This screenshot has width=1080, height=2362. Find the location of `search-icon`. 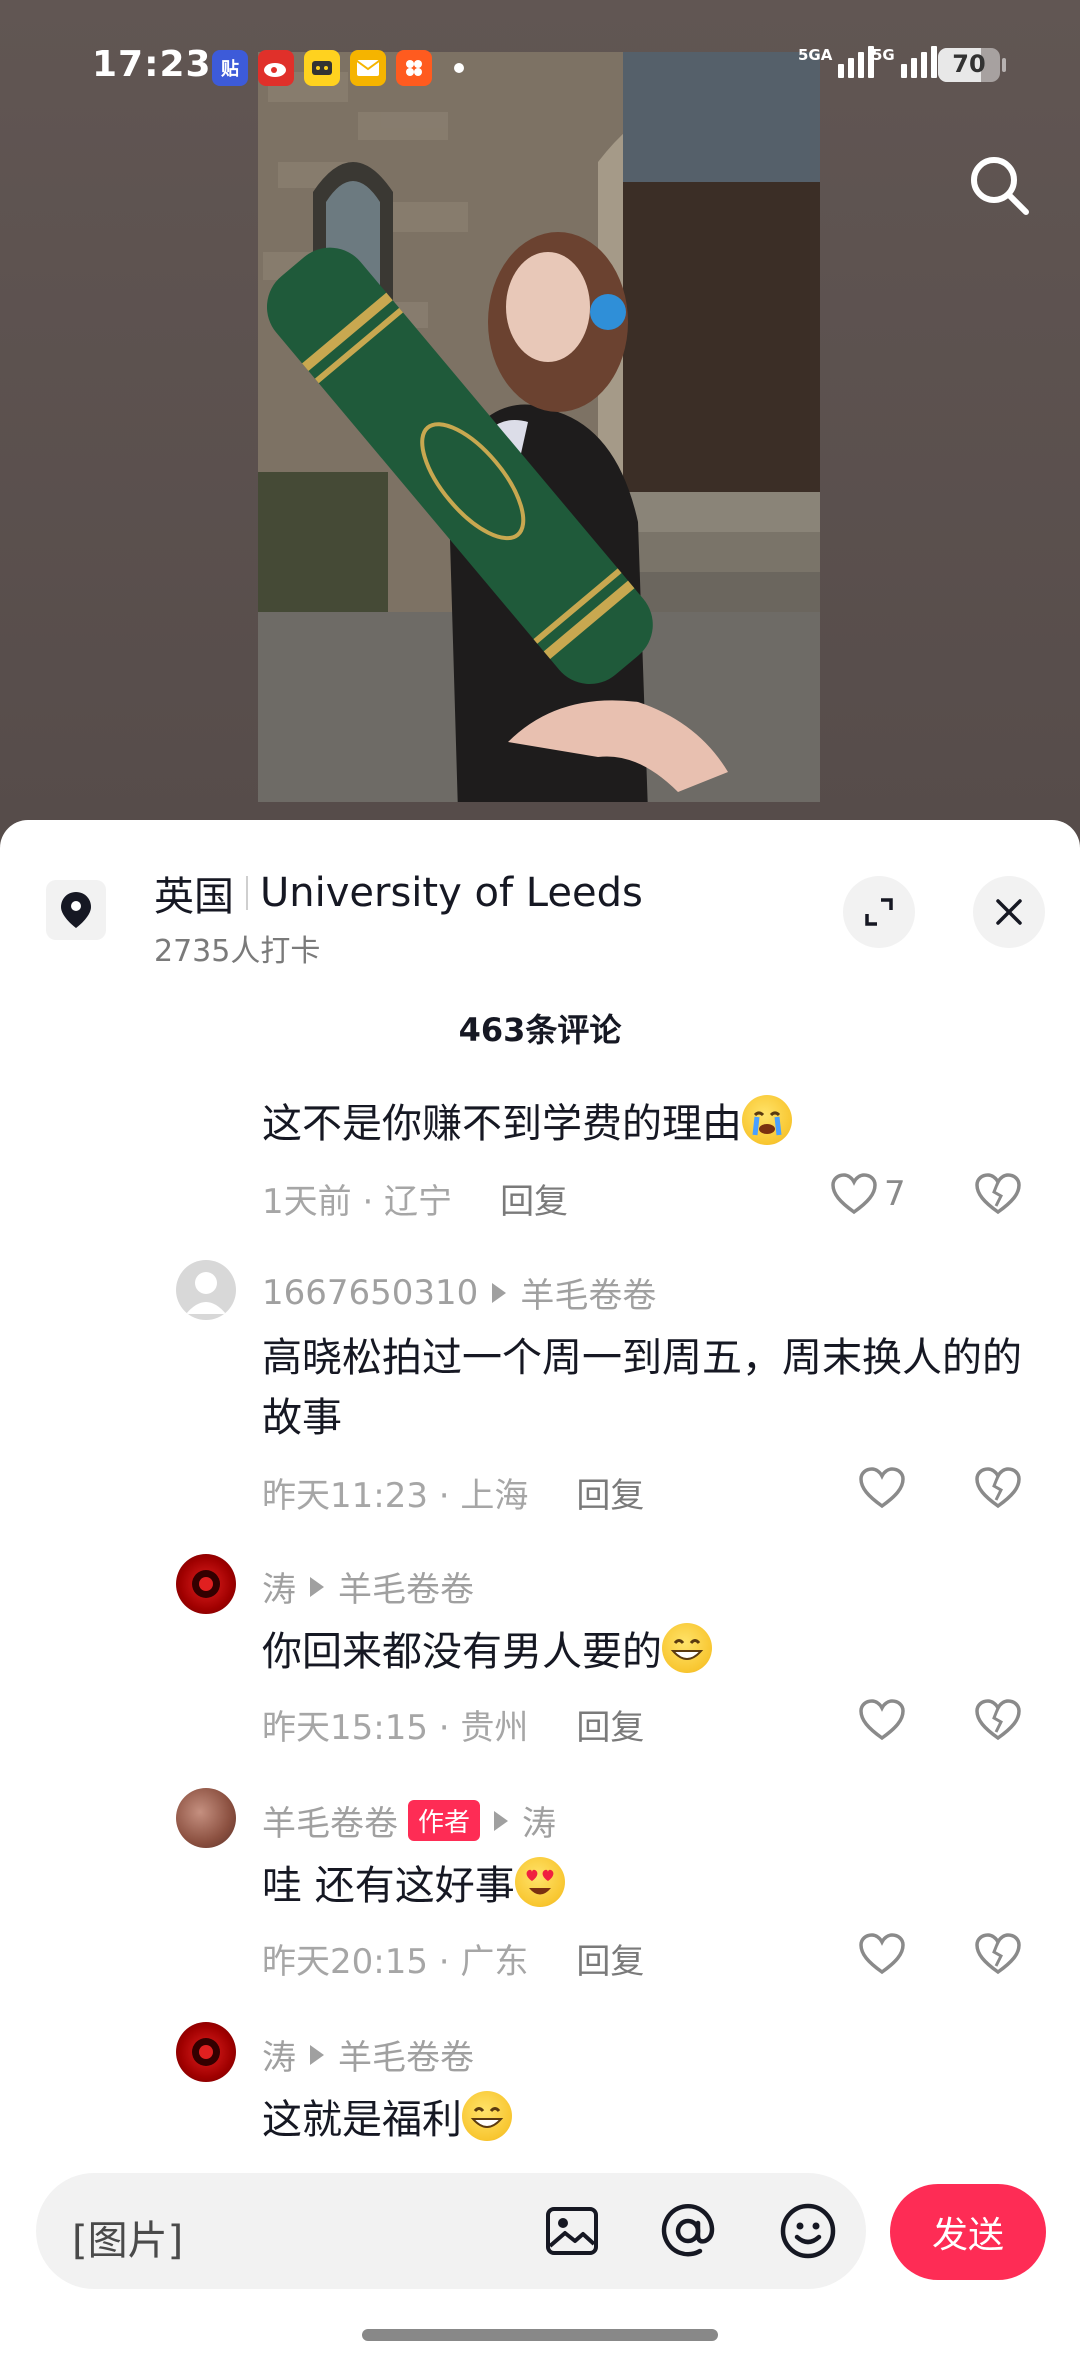

search-icon is located at coordinates (999, 185).